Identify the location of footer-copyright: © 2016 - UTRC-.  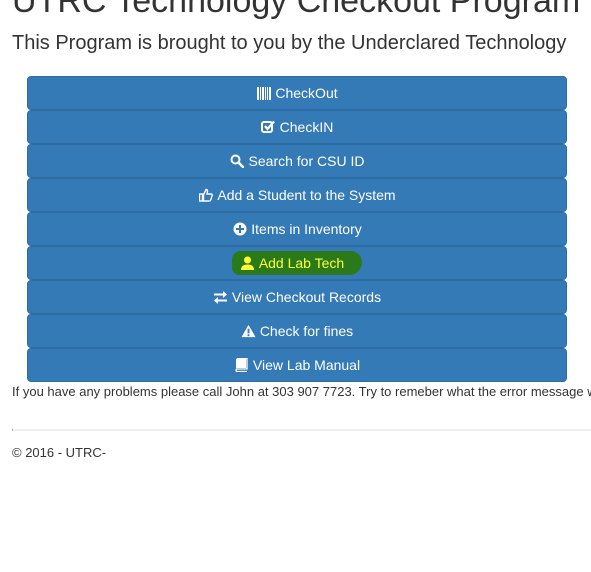
(59, 452).